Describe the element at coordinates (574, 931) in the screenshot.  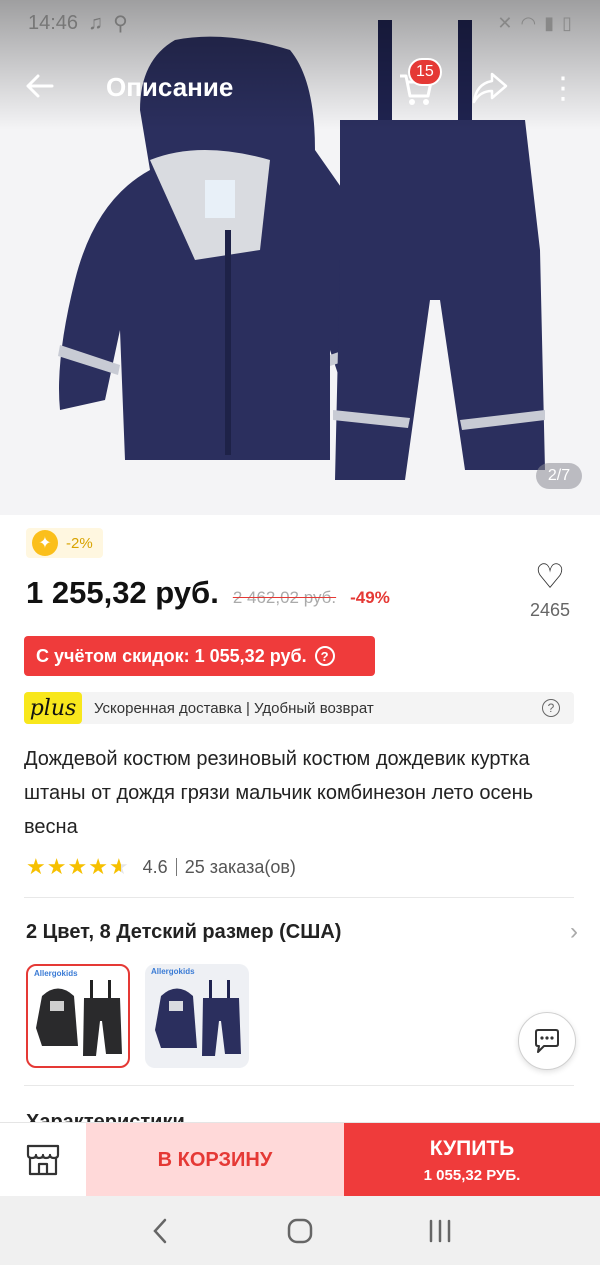
I see `chevron-right-icon: ›` at that location.